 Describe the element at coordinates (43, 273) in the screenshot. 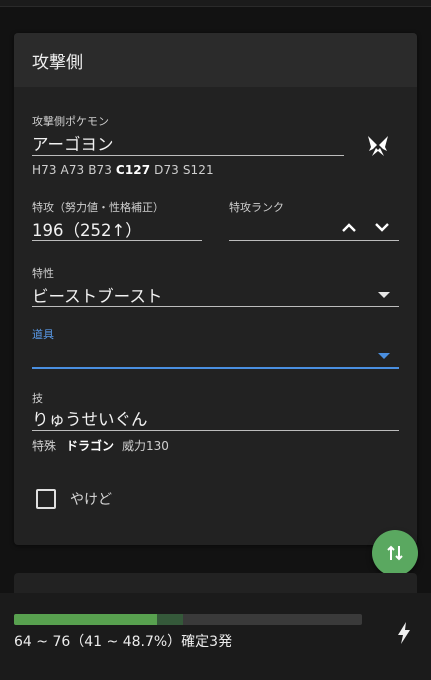

I see `ability-field-label: 特性` at that location.